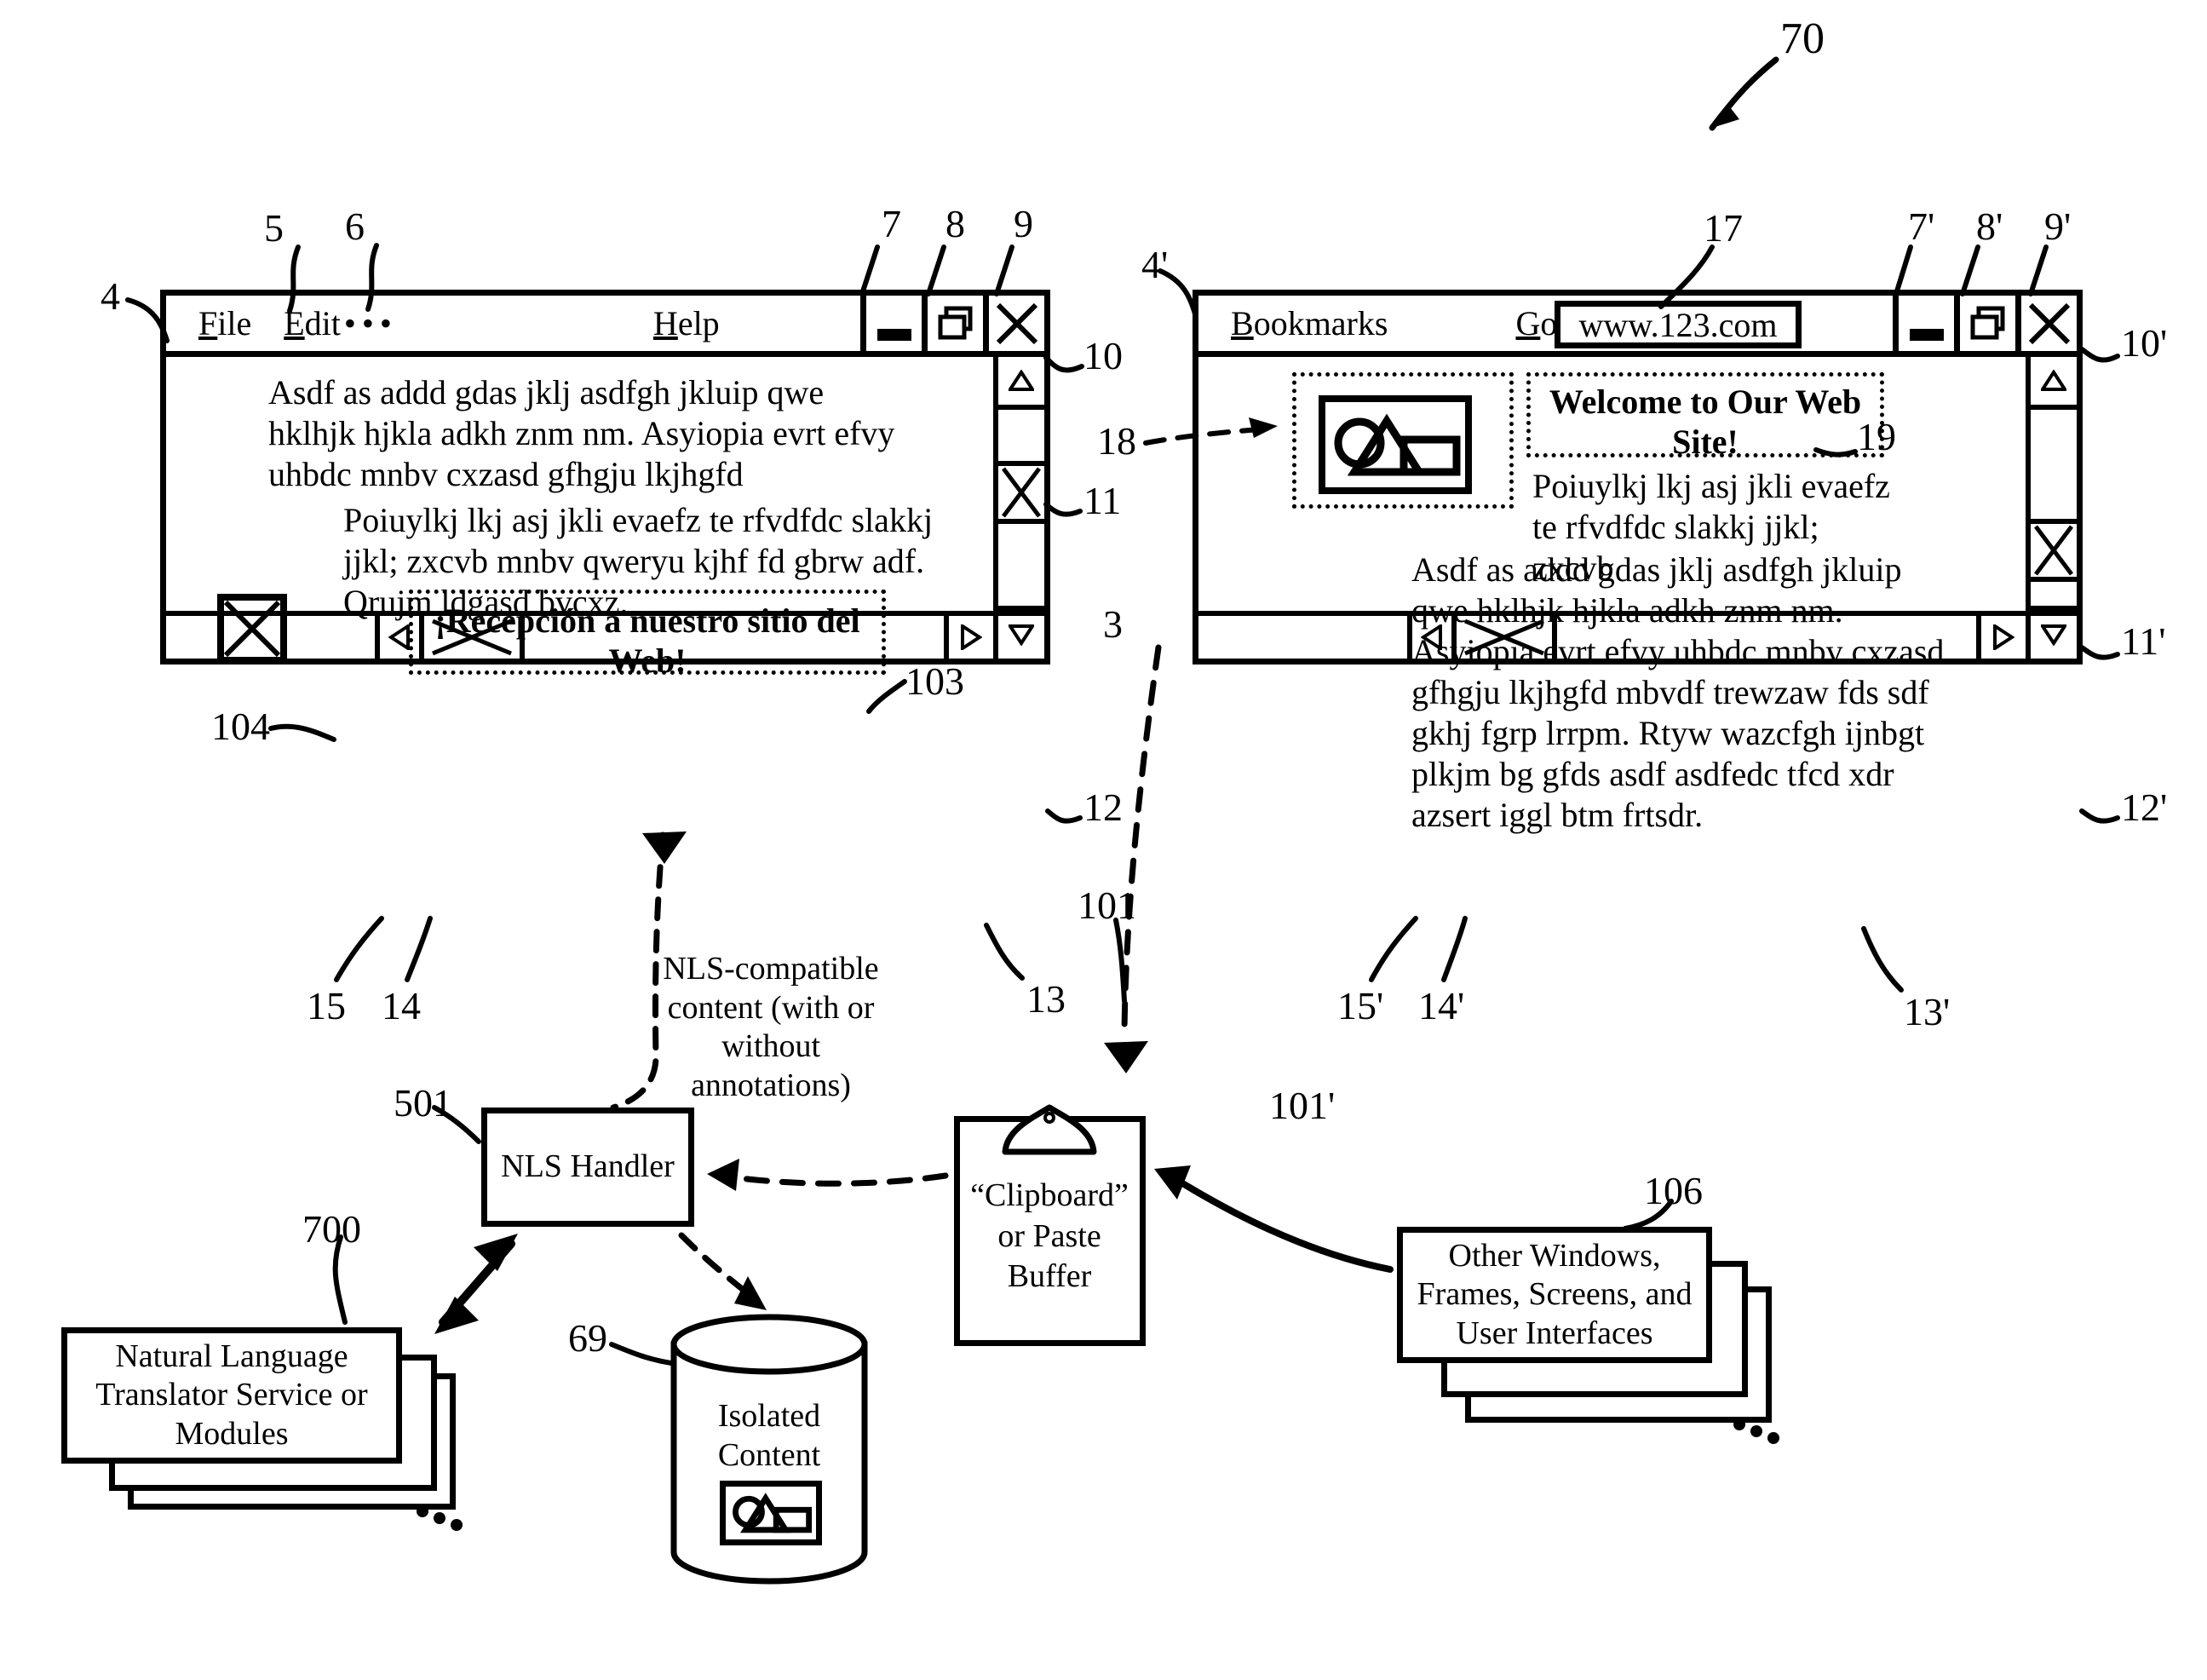 This screenshot has height=1680, width=2207. I want to click on menu-item-edit: Edit, so click(312, 323).